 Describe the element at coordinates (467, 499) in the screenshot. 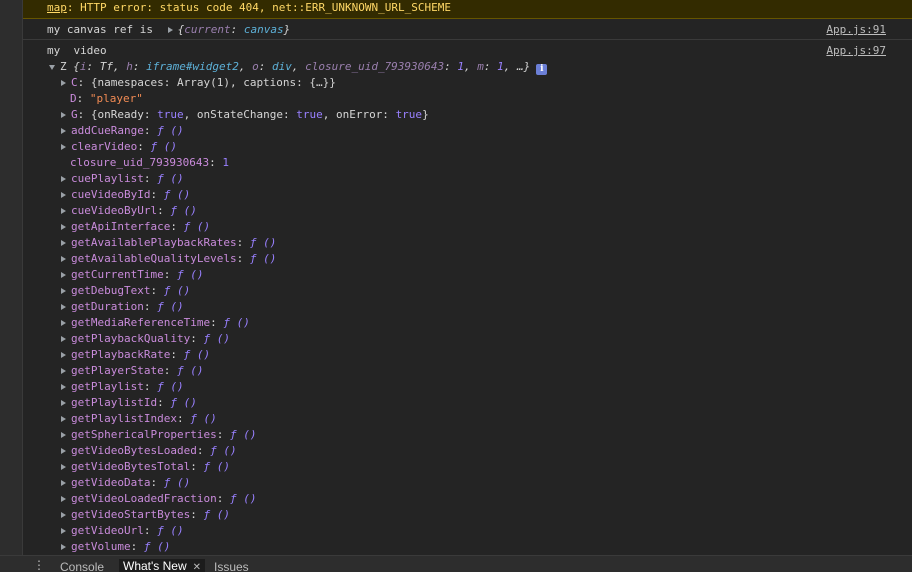

I see `property-row: getVideoLoadedFraction: ƒ ()` at that location.